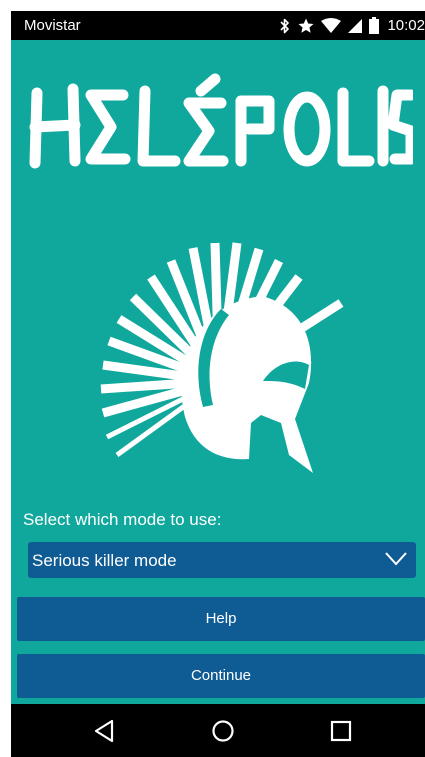 This screenshot has height=757, width=425. Describe the element at coordinates (406, 25) in the screenshot. I see `clock: 10:02` at that location.